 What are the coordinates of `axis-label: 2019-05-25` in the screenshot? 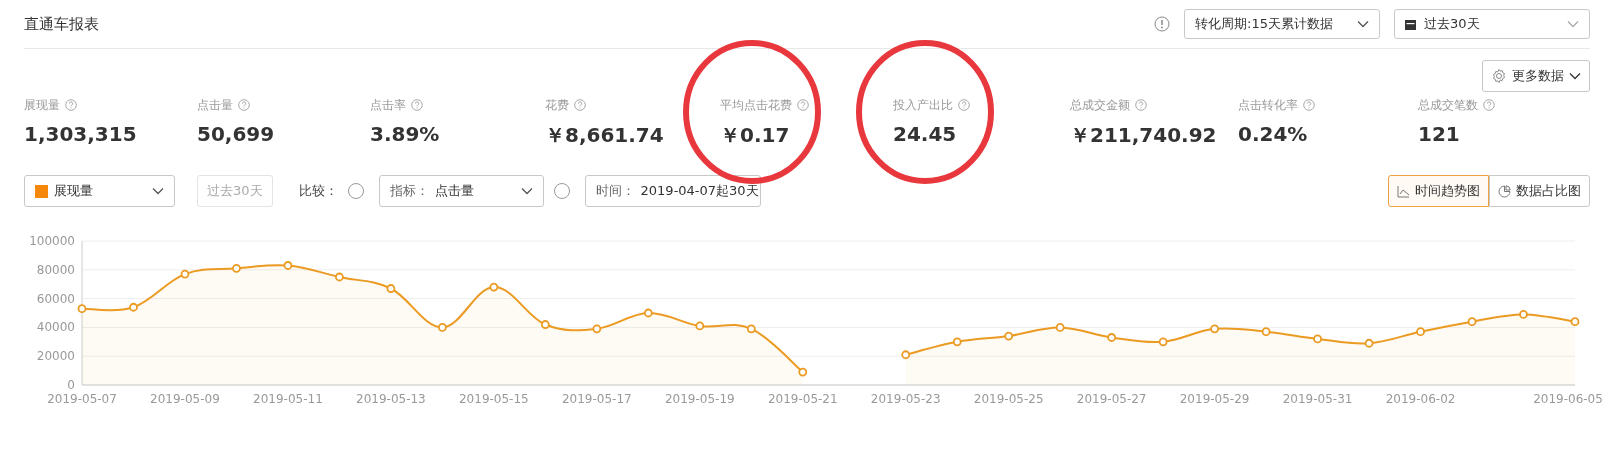 It's located at (1008, 399).